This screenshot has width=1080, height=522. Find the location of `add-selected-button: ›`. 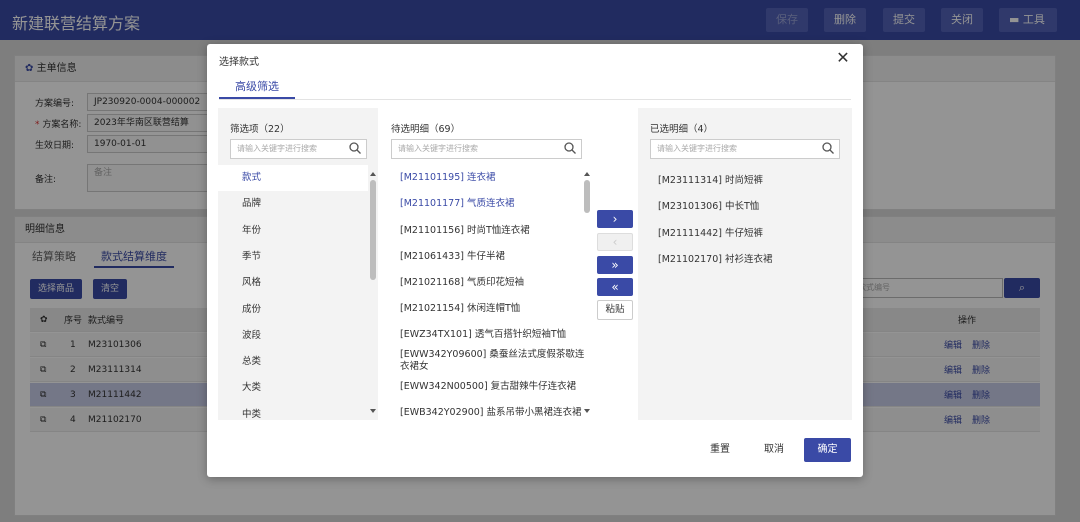

add-selected-button: › is located at coordinates (615, 219).